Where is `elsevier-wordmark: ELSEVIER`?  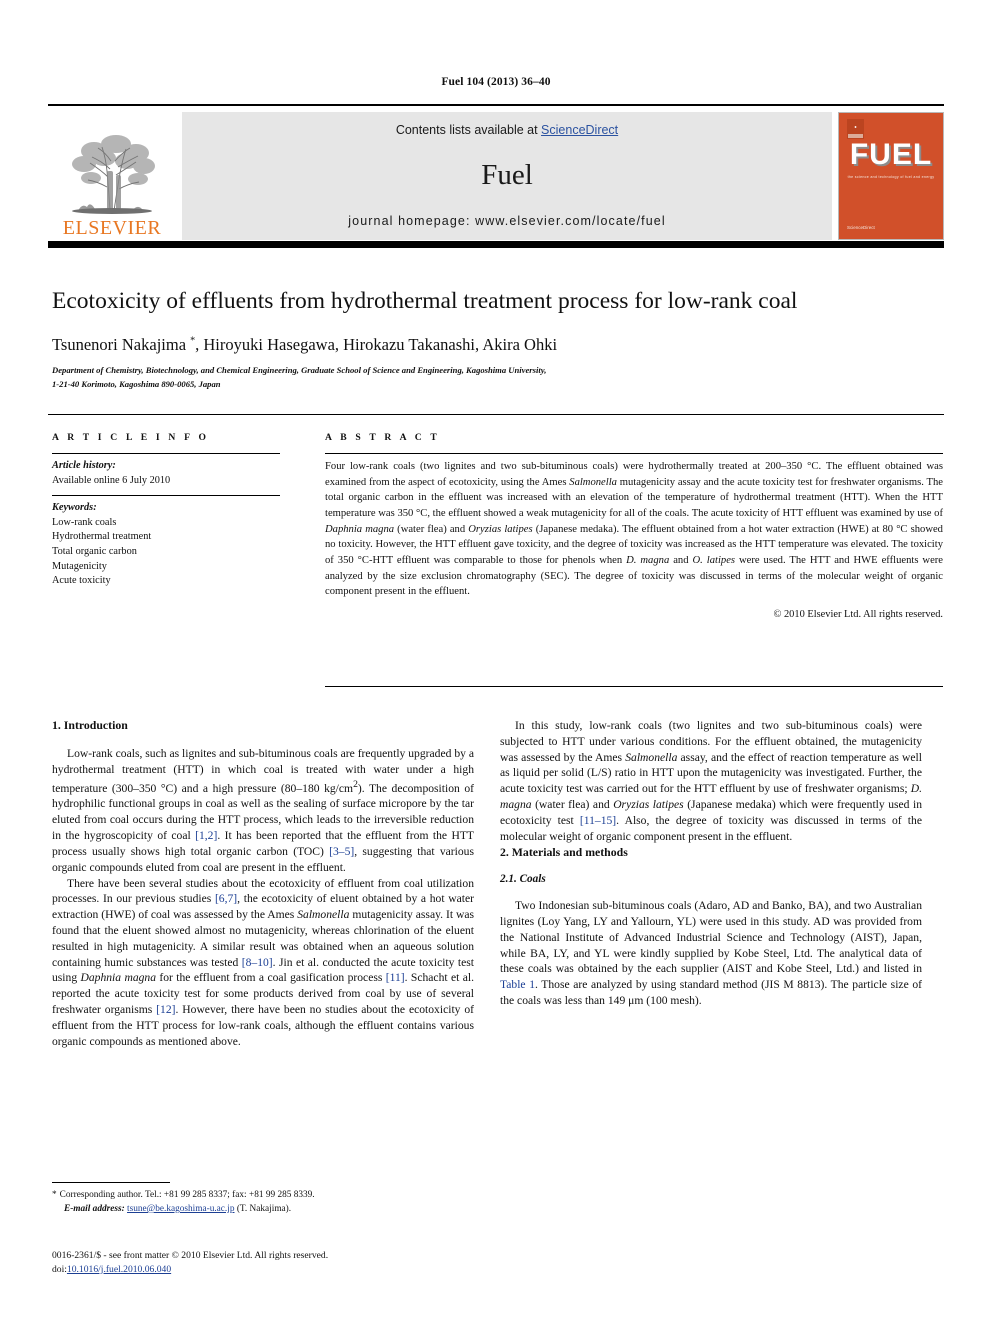 elsevier-wordmark: ELSEVIER is located at coordinates (112, 228).